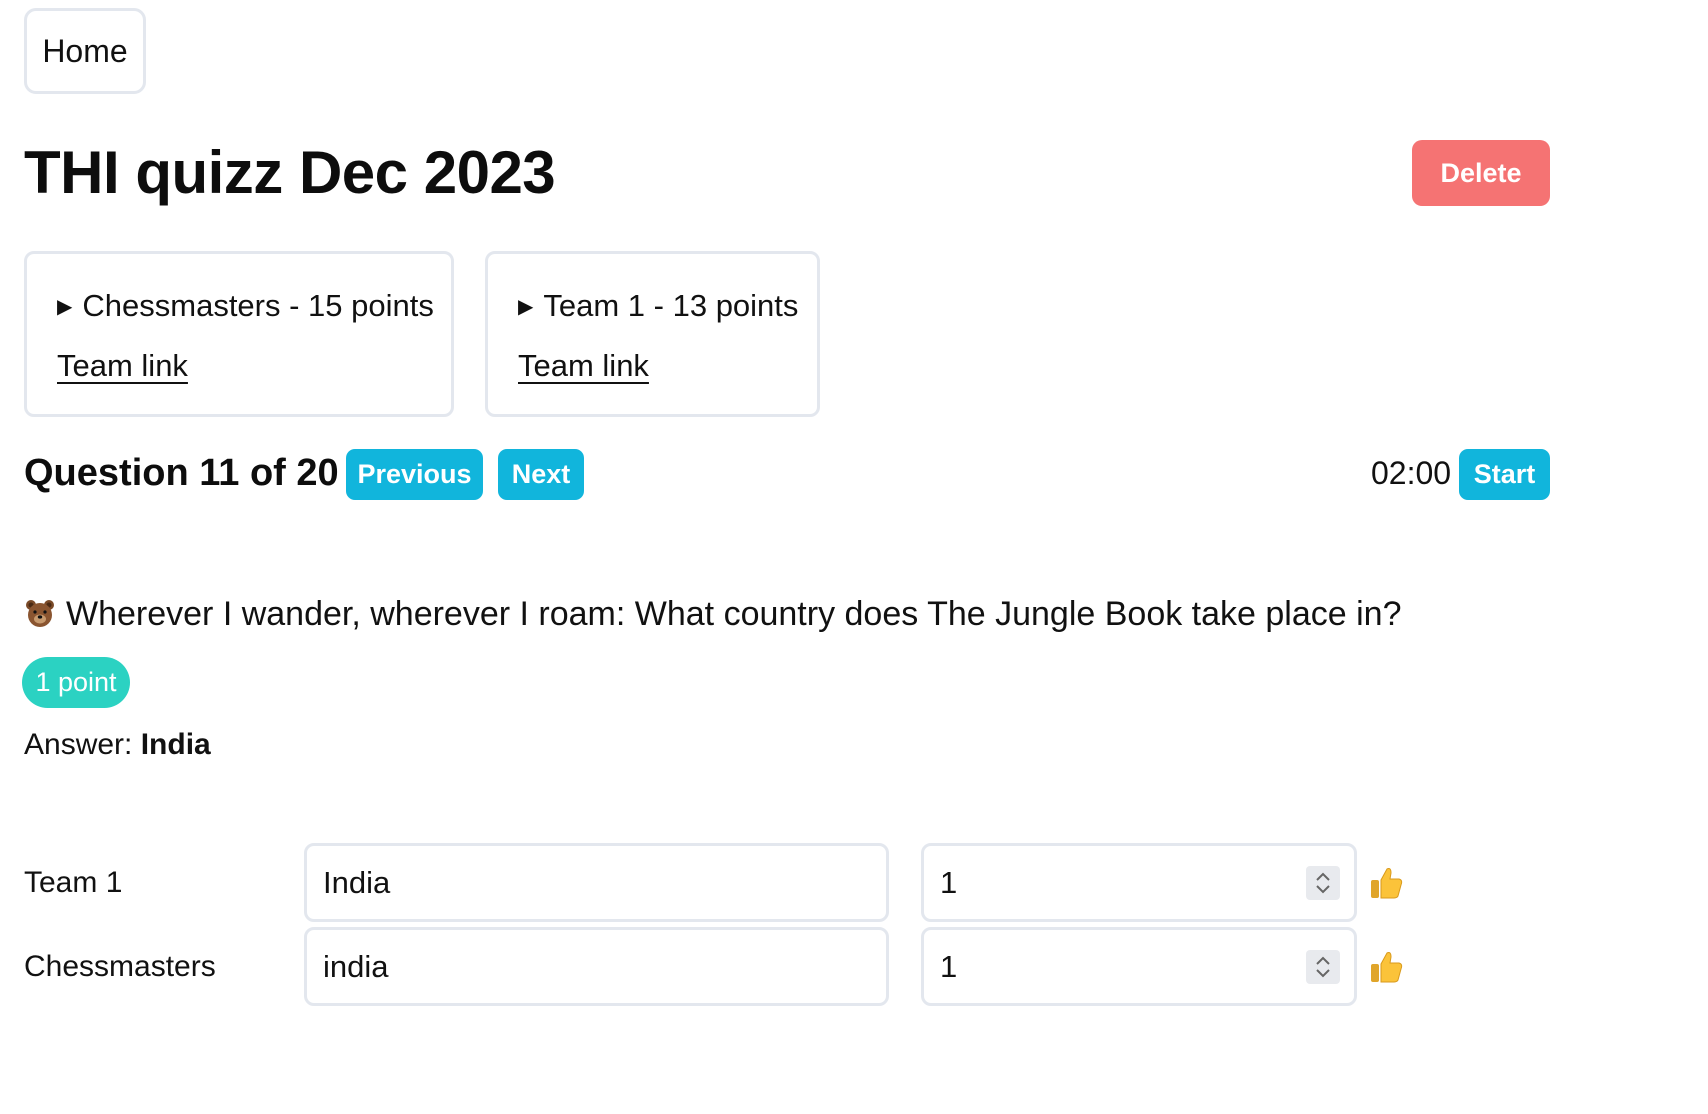 The image size is (1708, 1114). I want to click on bear-icon, so click(40, 613).